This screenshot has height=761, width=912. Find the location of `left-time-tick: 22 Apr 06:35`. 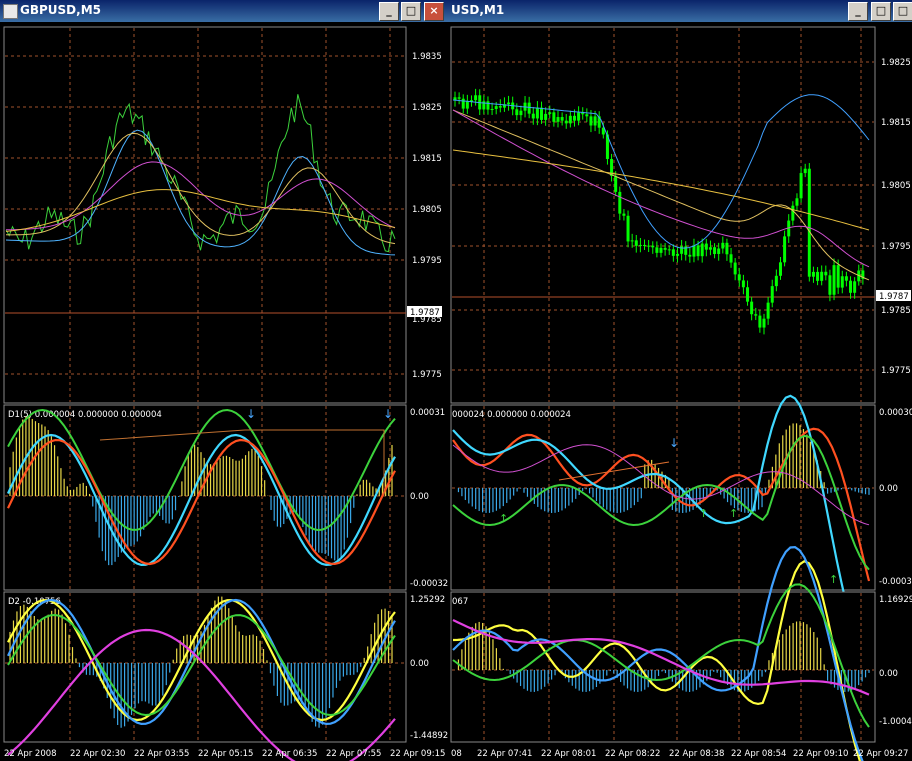

left-time-tick: 22 Apr 06:35 is located at coordinates (289, 754).